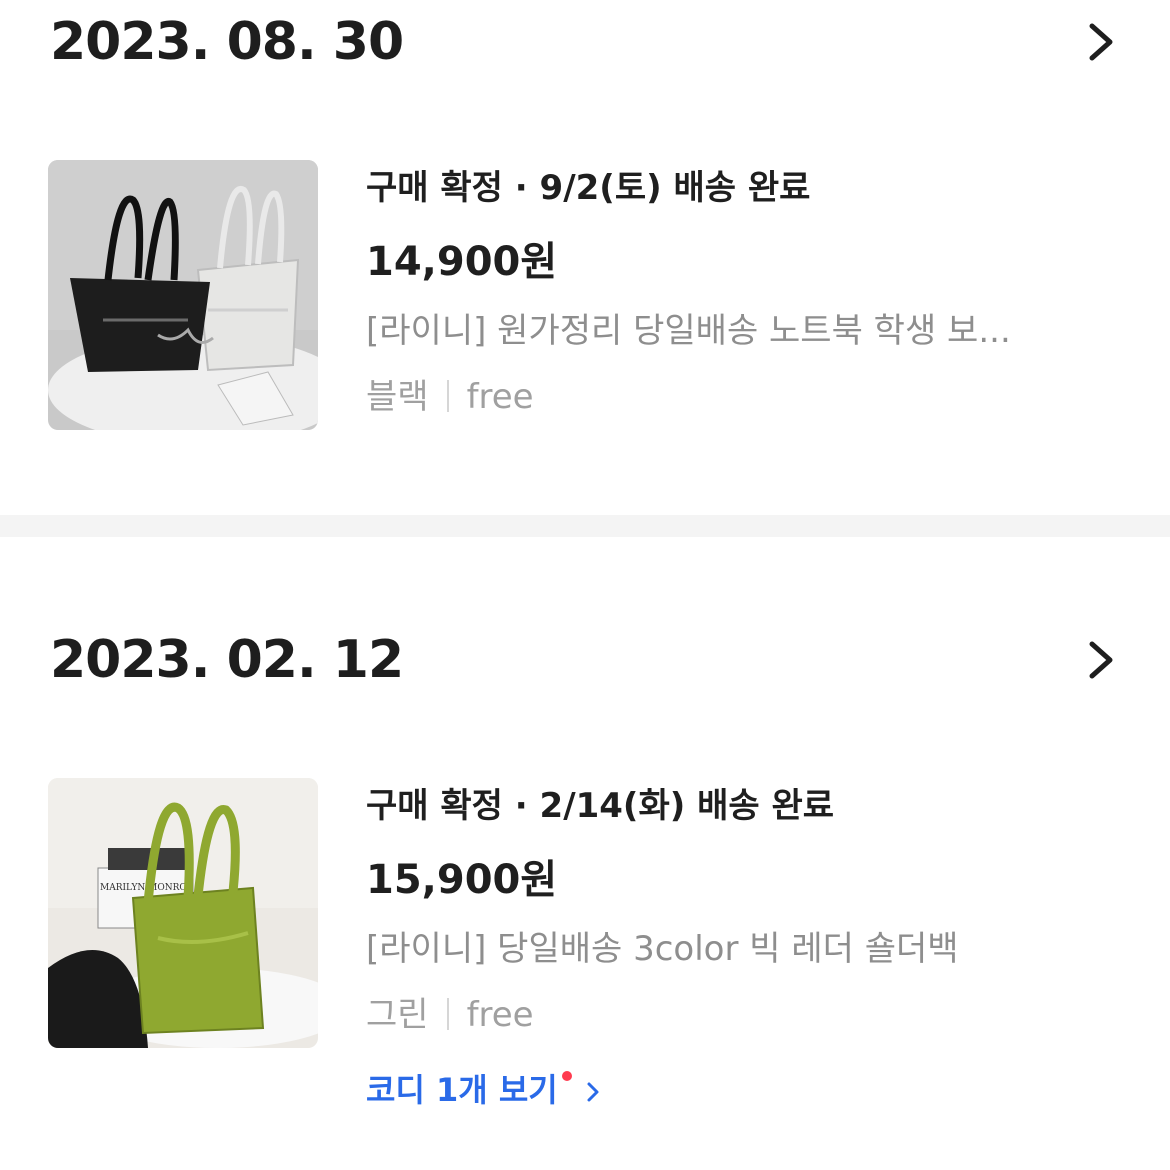 Image resolution: width=1170 pixels, height=1170 pixels. I want to click on product-option: 블랙 free, so click(746, 397).